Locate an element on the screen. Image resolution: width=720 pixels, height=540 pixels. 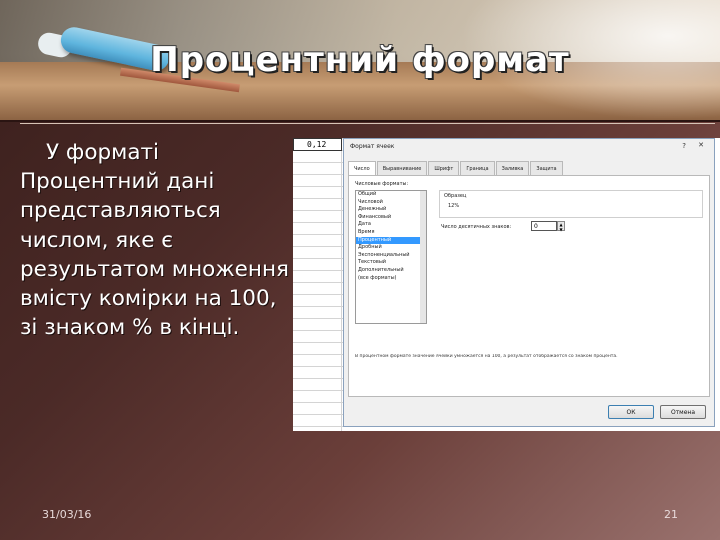
spreadsheet-grid: 0,12 is located at coordinates (318, 284).